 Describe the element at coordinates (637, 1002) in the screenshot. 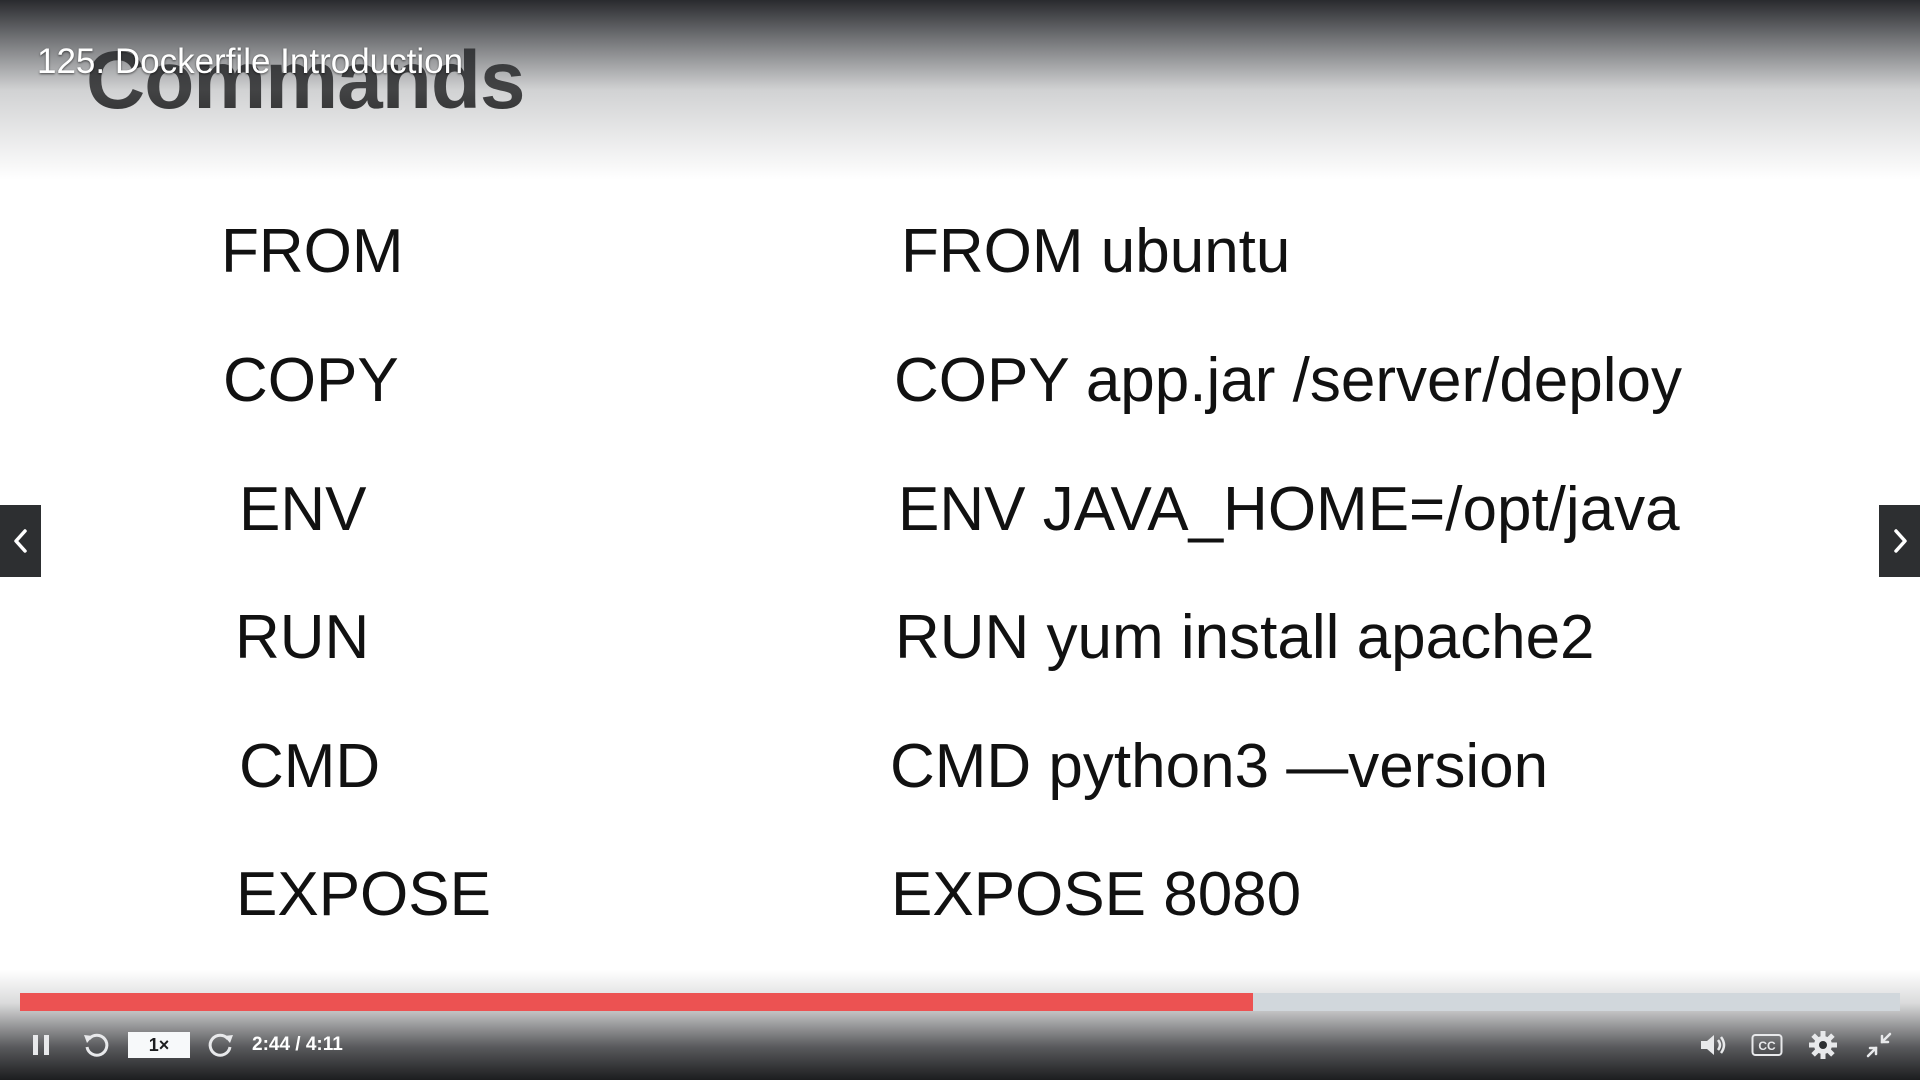

I see `progress-bar-fill` at that location.